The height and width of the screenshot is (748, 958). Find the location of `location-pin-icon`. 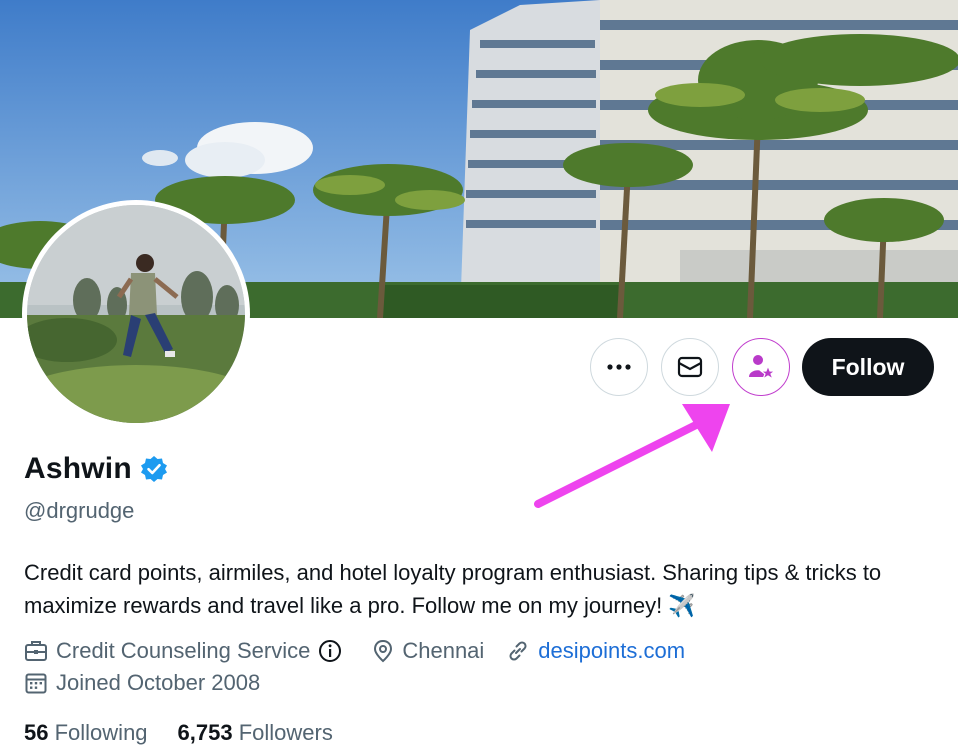

location-pin-icon is located at coordinates (383, 651).